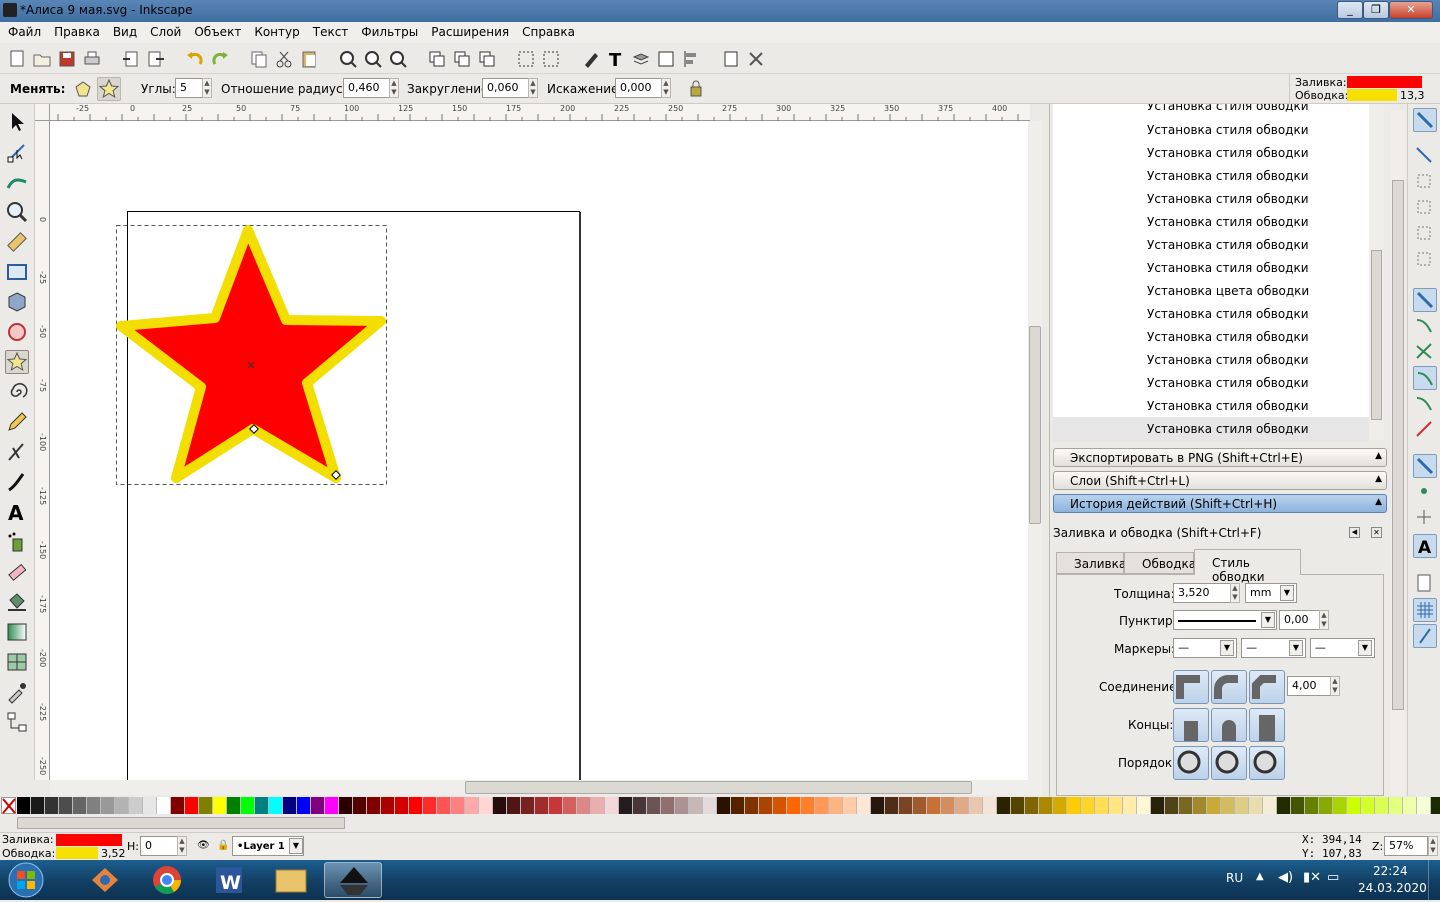 Image resolution: width=1440 pixels, height=902 pixels. I want to click on pen-tool-icon, so click(17, 452).